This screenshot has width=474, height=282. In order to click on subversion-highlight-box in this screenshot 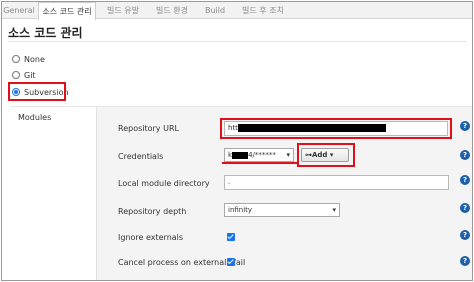, I will do `click(37, 91)`.